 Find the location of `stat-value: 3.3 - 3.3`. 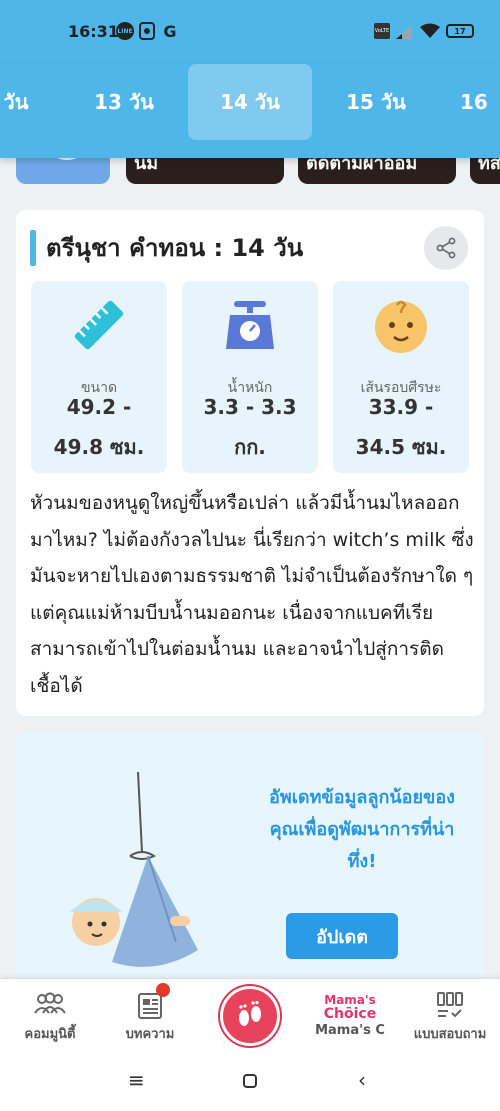

stat-value: 3.3 - 3.3 is located at coordinates (250, 407).